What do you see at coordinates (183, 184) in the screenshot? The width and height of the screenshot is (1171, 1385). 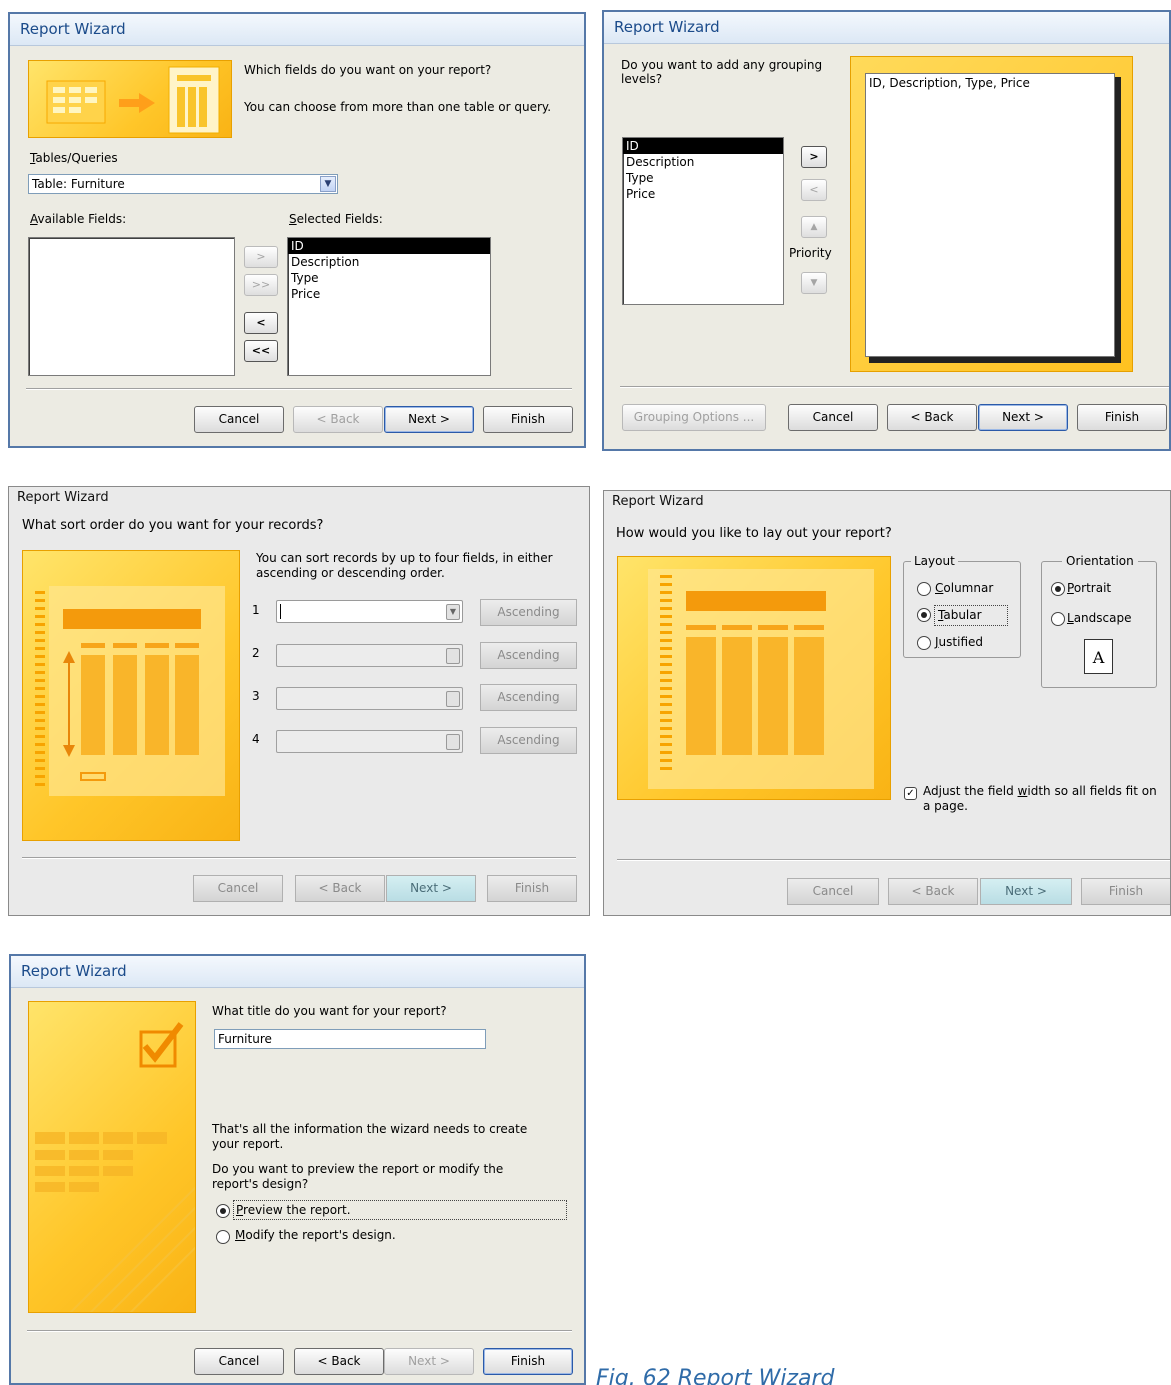 I see `tables-queries-select: Table: Furniture ▼` at bounding box center [183, 184].